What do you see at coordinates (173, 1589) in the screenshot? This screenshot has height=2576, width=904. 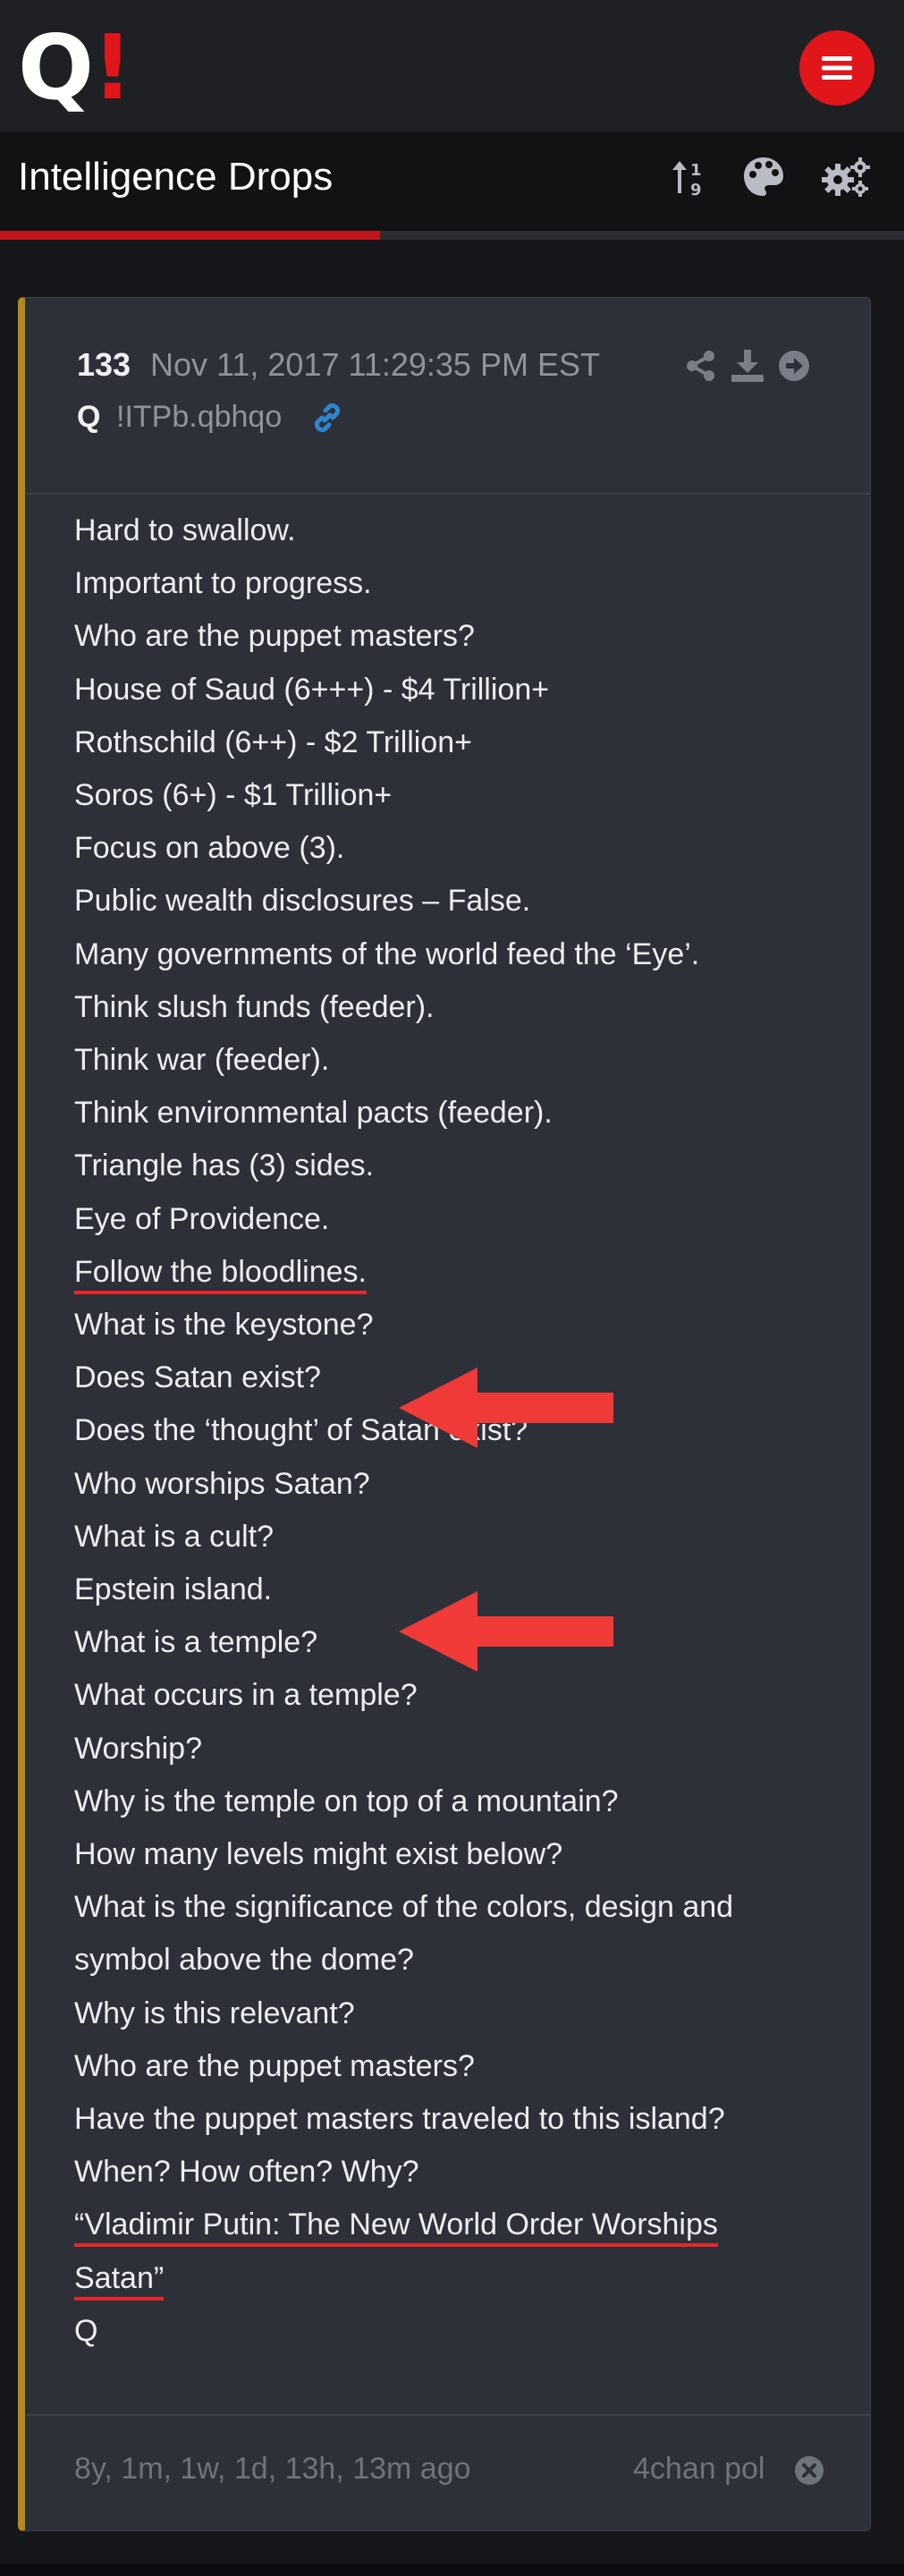 I see `post-line: Epstein island.` at bounding box center [173, 1589].